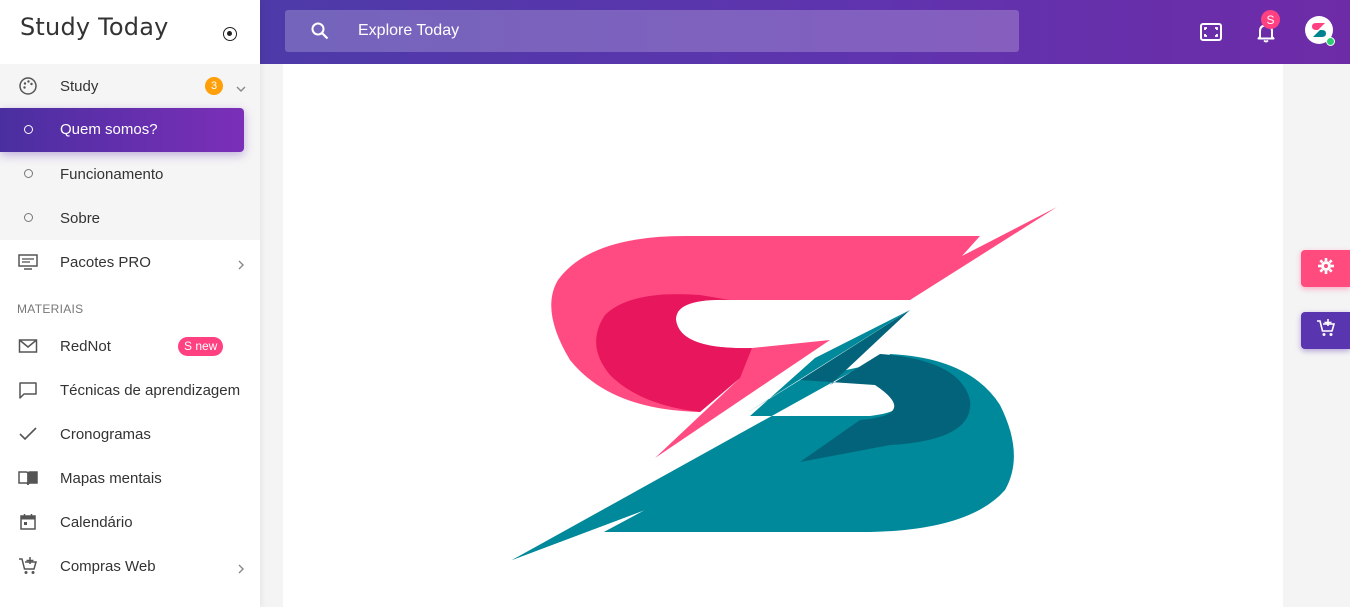  I want to click on book-icon, so click(28, 478).